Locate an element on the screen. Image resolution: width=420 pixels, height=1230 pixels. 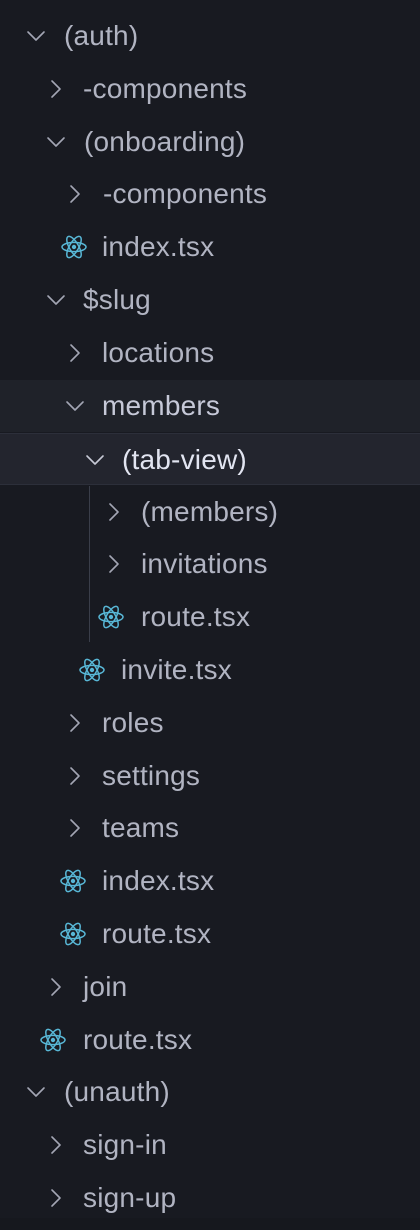
tree-item-auth-folder: (auth) is located at coordinates (210, 36).